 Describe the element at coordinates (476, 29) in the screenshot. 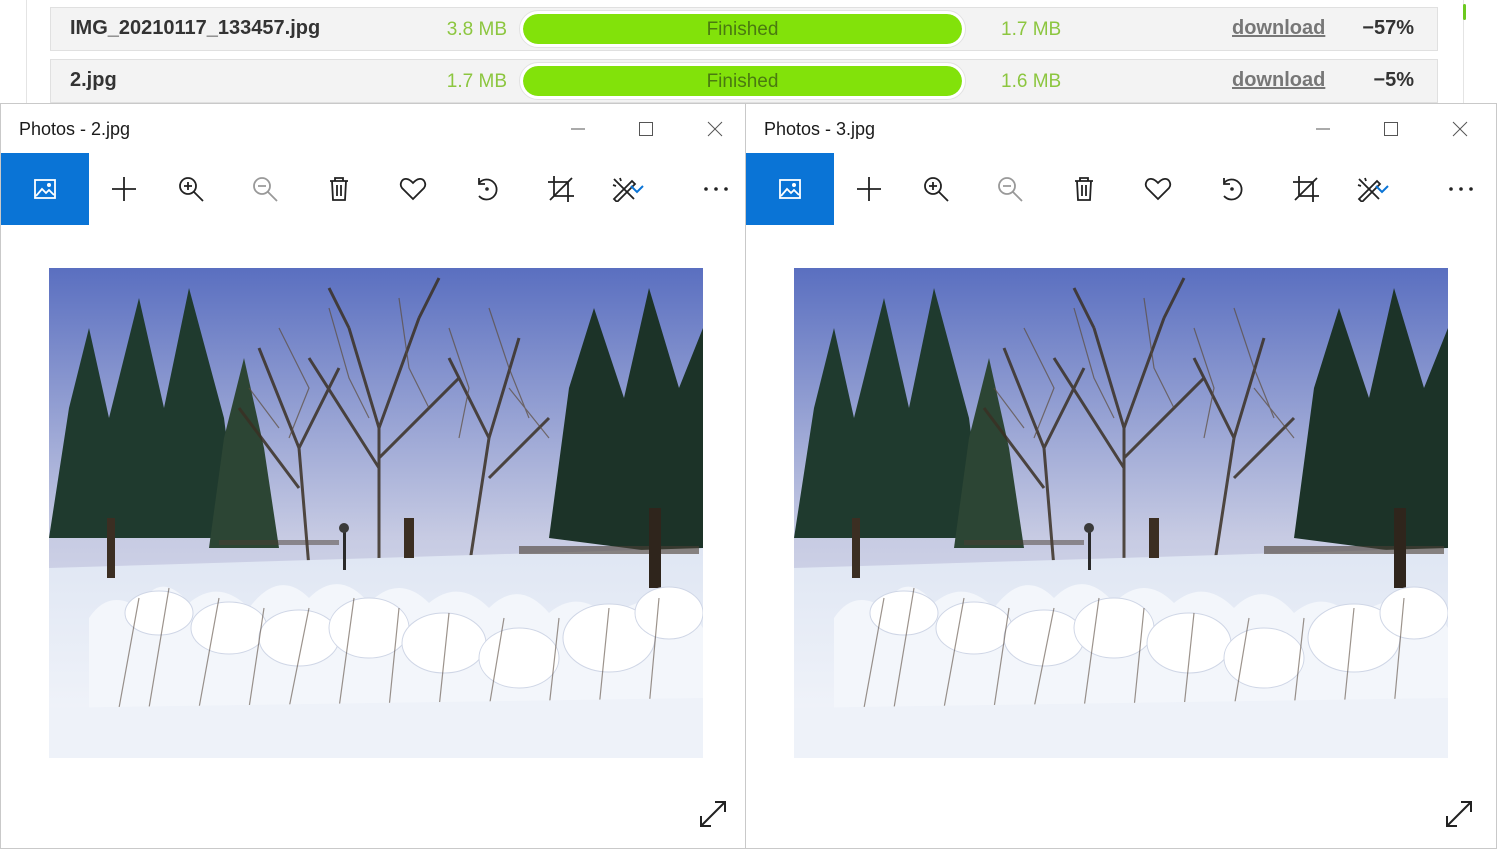

I see `original-size: 3.8 MB` at that location.